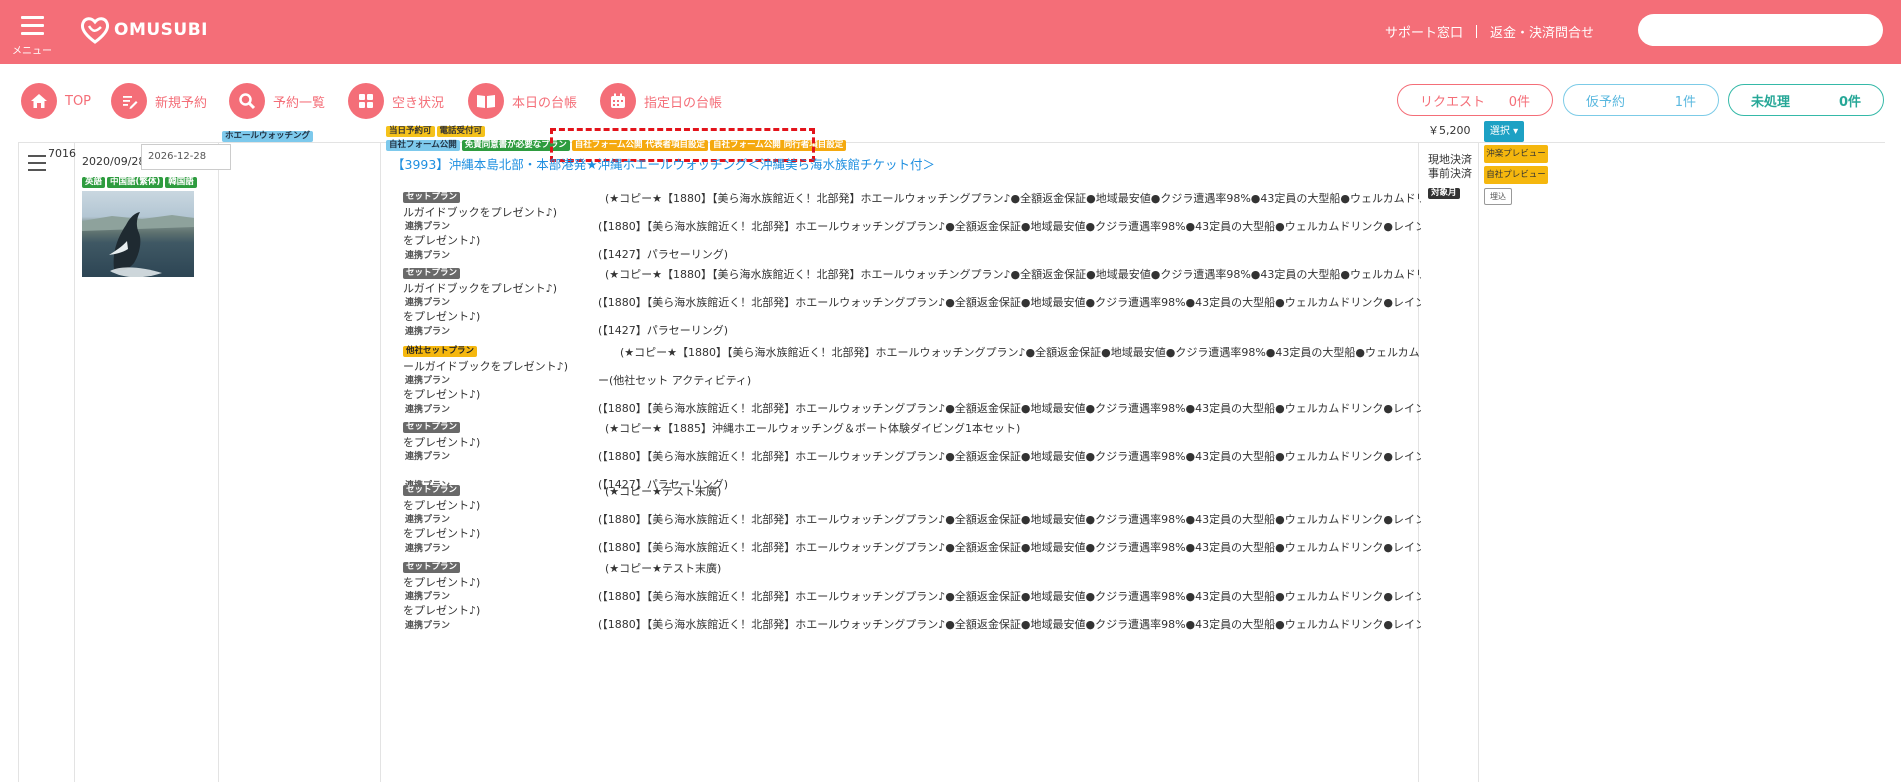 The image size is (1901, 782). Describe the element at coordinates (423, 145) in the screenshot. I see `plan-tag: 自社フォーム公開` at that location.